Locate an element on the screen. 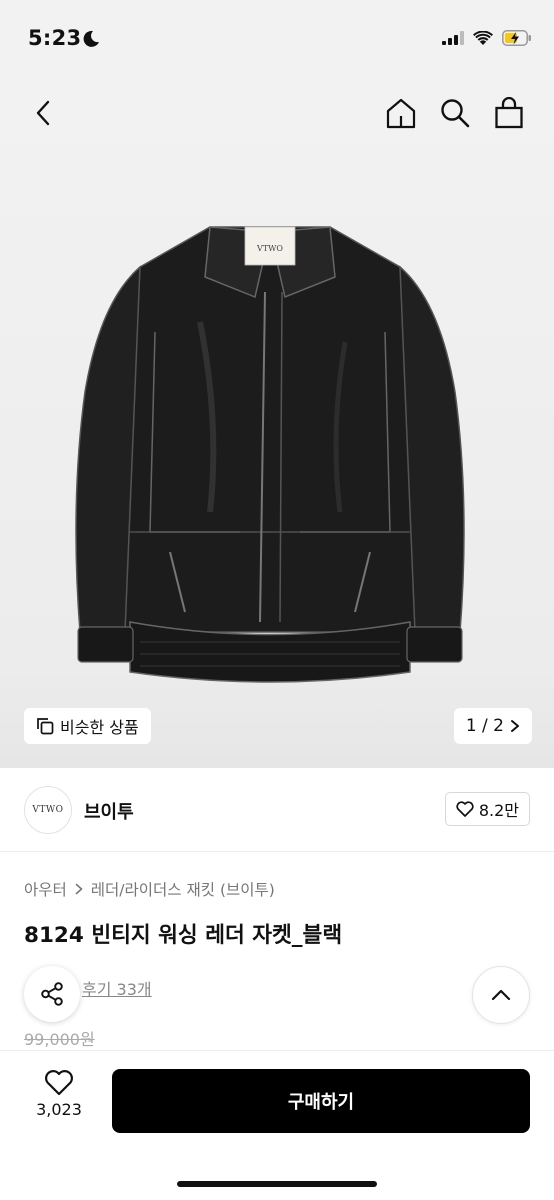  brand-like-button: 8.2만 is located at coordinates (487, 809).